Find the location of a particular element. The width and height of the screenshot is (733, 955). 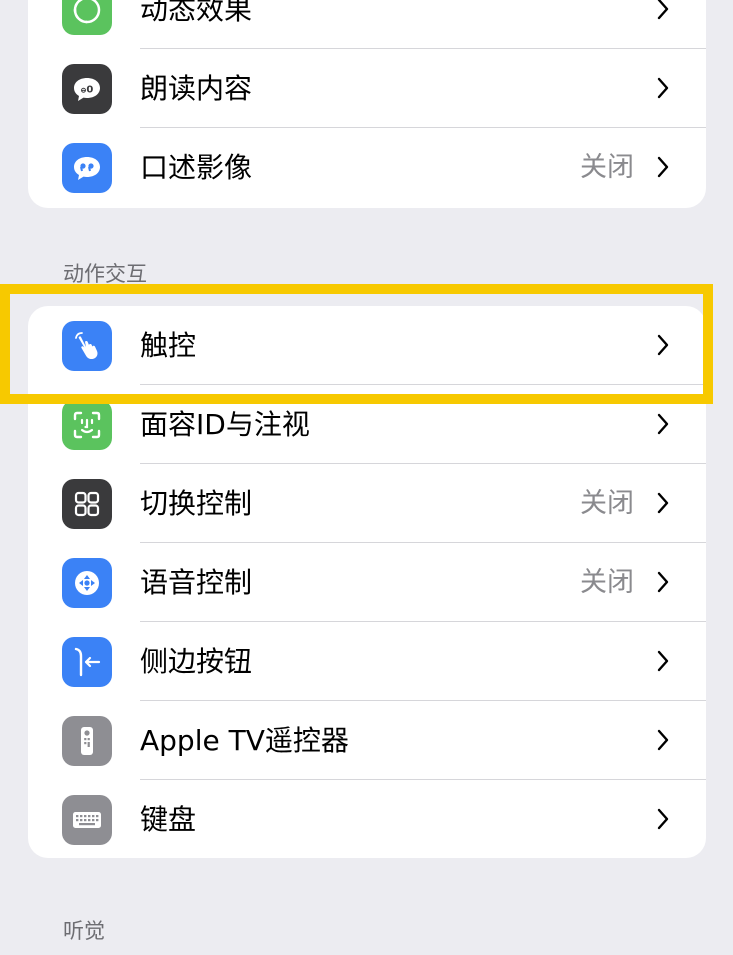

audio-descriptions-icon is located at coordinates (87, 168).